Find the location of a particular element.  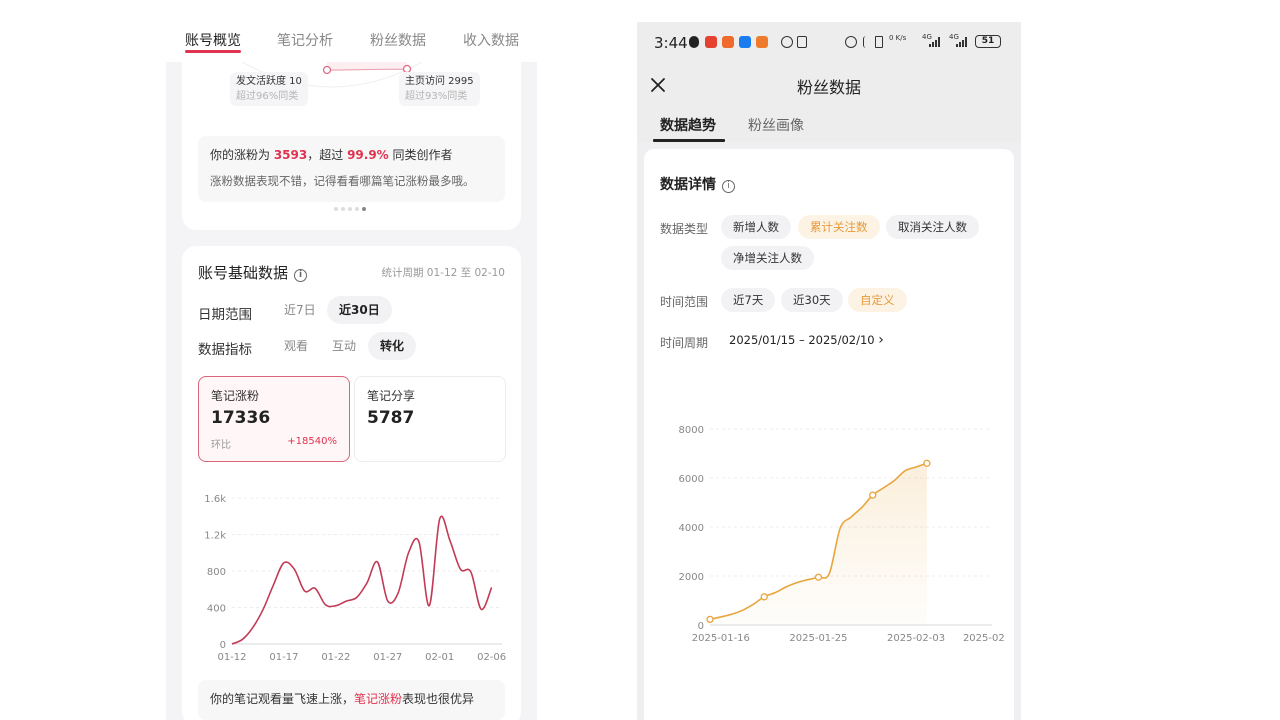

vpn-icon is located at coordinates (787, 42).